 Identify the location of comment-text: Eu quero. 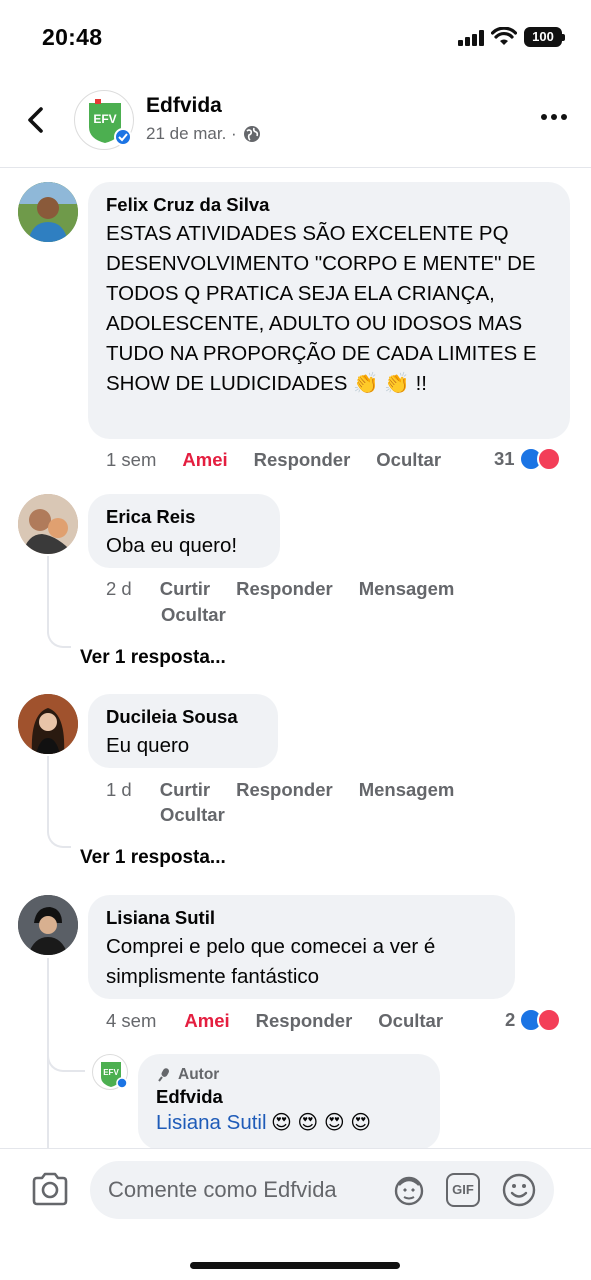
(148, 745).